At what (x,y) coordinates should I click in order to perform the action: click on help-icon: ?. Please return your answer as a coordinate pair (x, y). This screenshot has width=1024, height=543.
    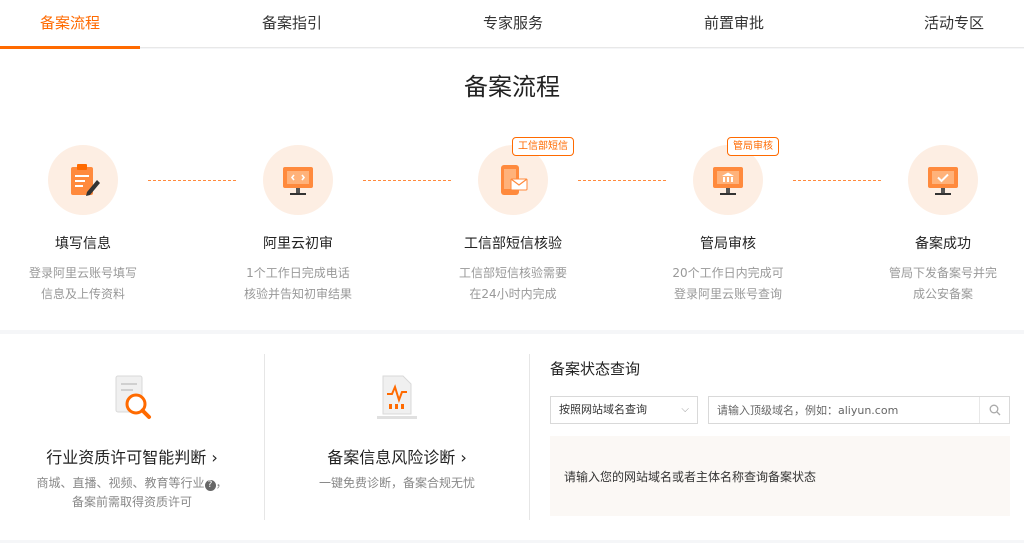
    Looking at the image, I should click on (210, 485).